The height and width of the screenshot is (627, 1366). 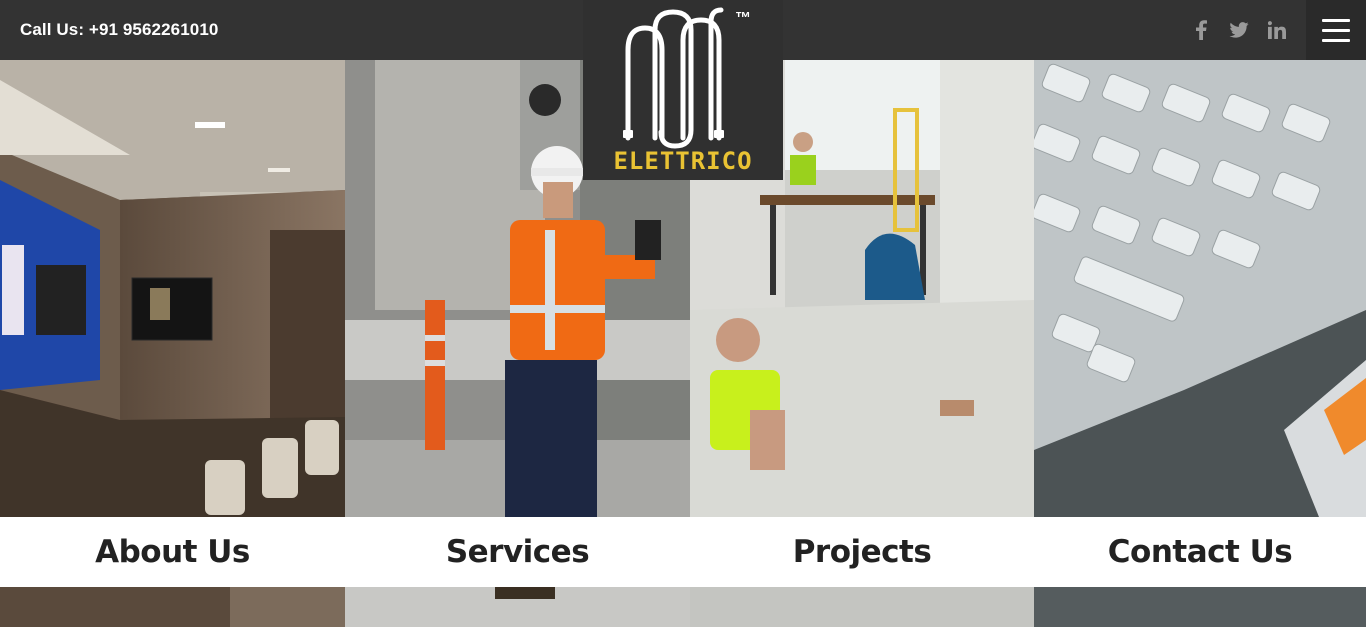 I want to click on twitter-icon, so click(x=1239, y=30).